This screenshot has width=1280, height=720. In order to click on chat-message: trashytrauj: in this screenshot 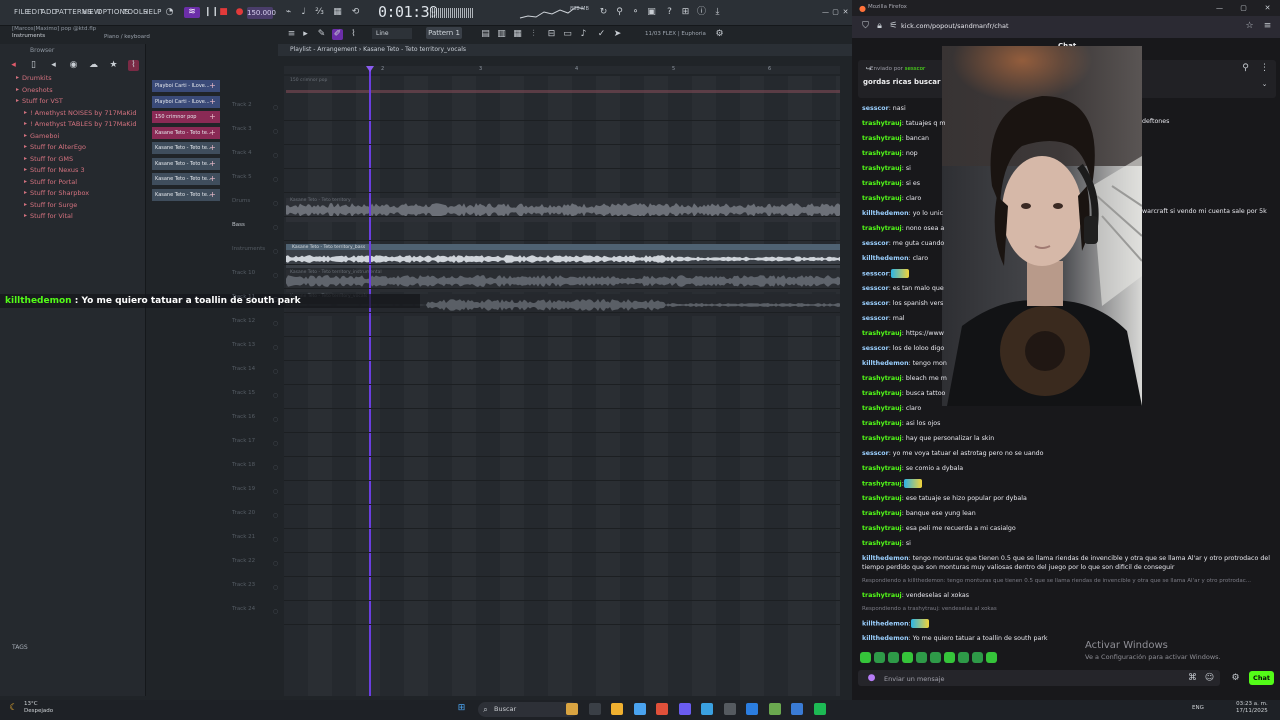, I will do `click(1068, 484)`.